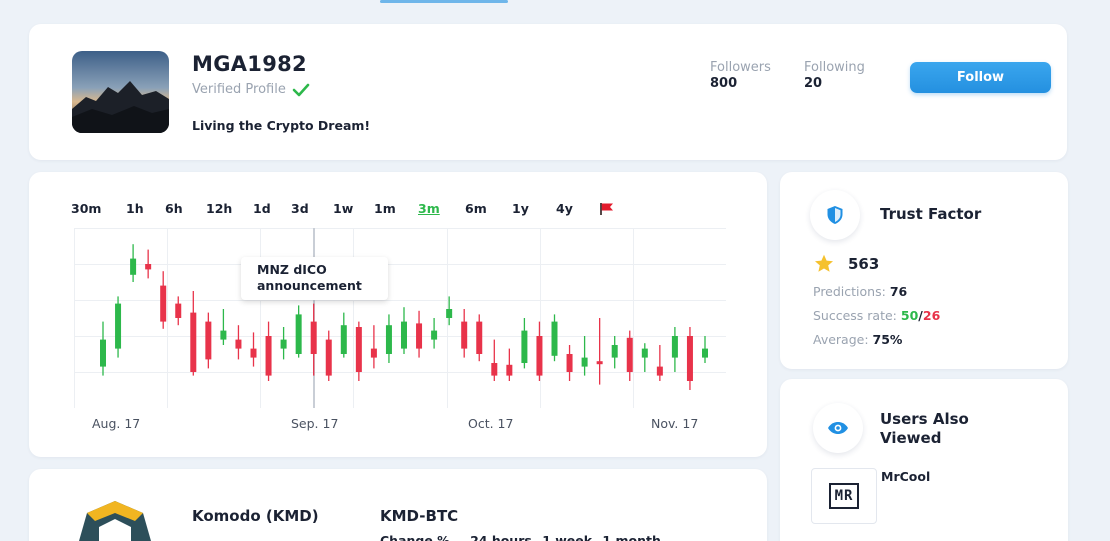 This screenshot has width=1110, height=541. I want to click on flag-icon, so click(607, 209).